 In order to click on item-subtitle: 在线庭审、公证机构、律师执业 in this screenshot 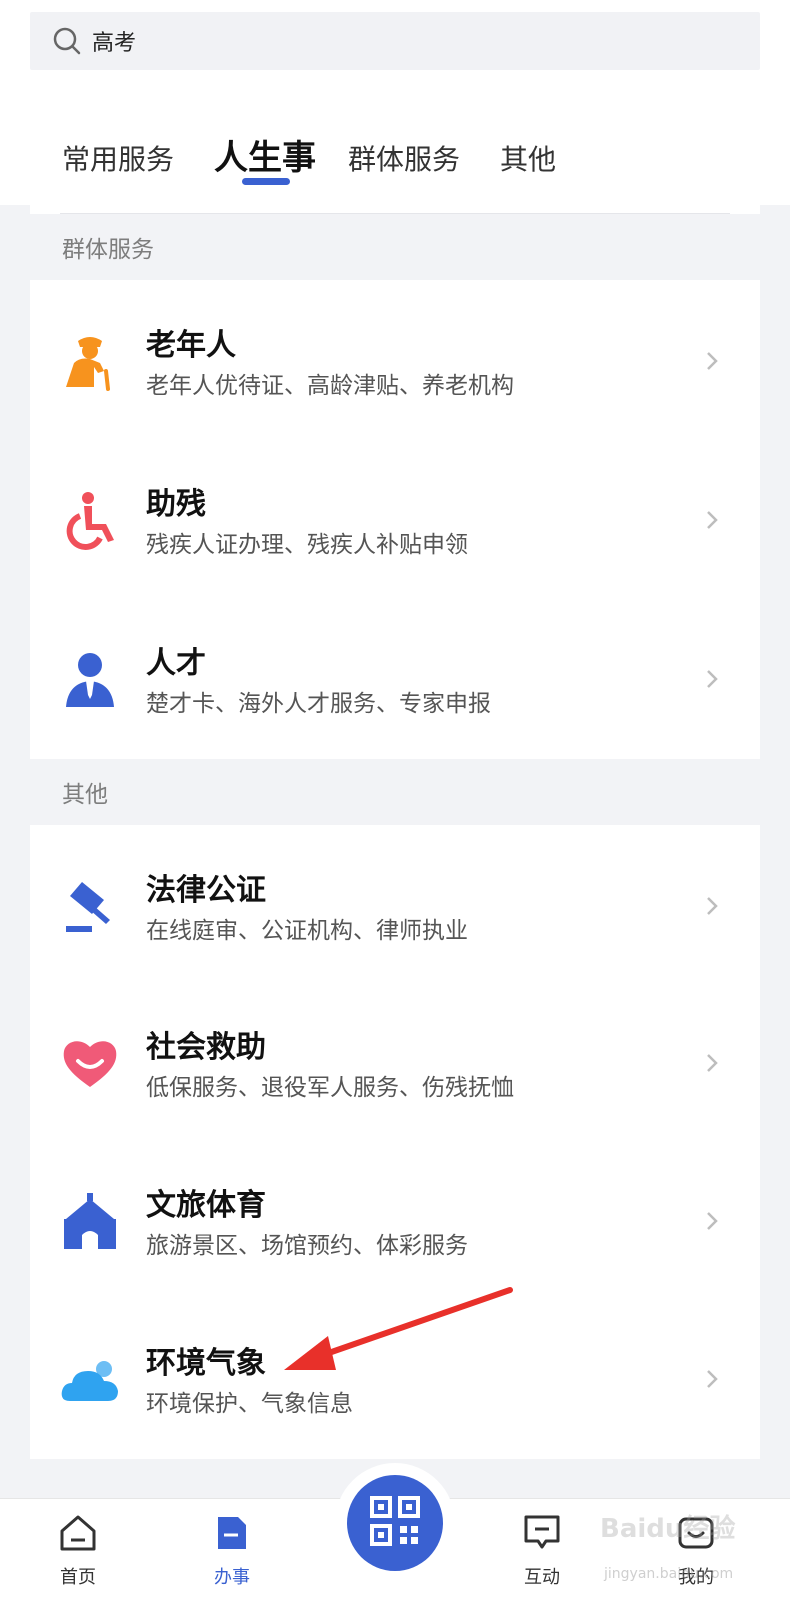, I will do `click(307, 931)`.